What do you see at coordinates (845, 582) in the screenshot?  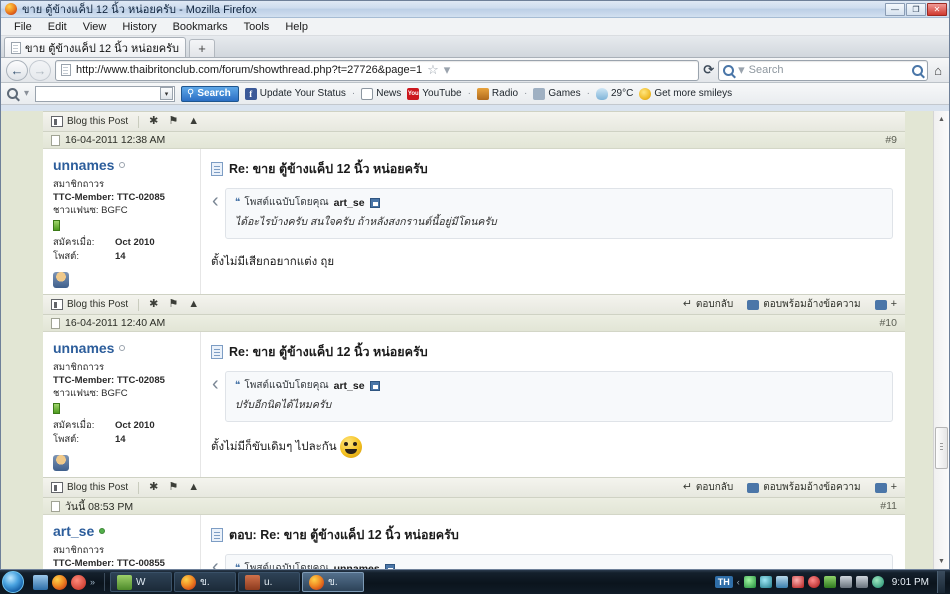 I see `volume-icon` at bounding box center [845, 582].